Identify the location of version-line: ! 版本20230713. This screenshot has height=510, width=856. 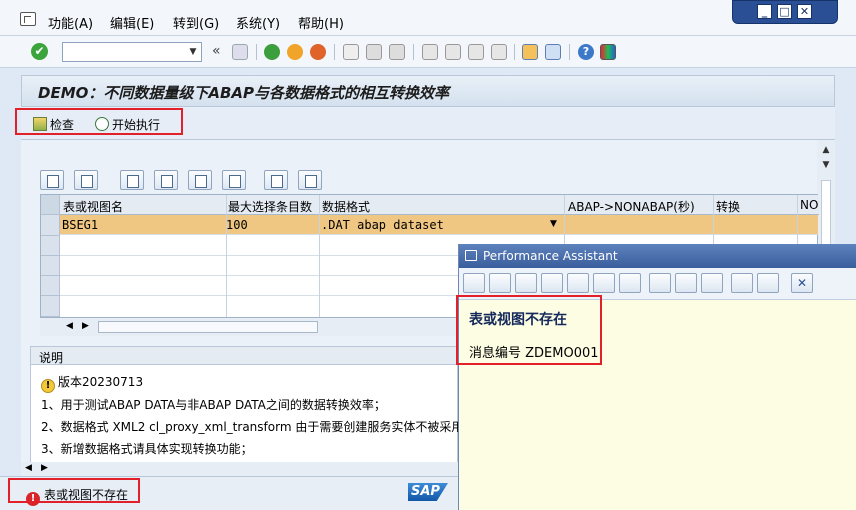
(92, 383).